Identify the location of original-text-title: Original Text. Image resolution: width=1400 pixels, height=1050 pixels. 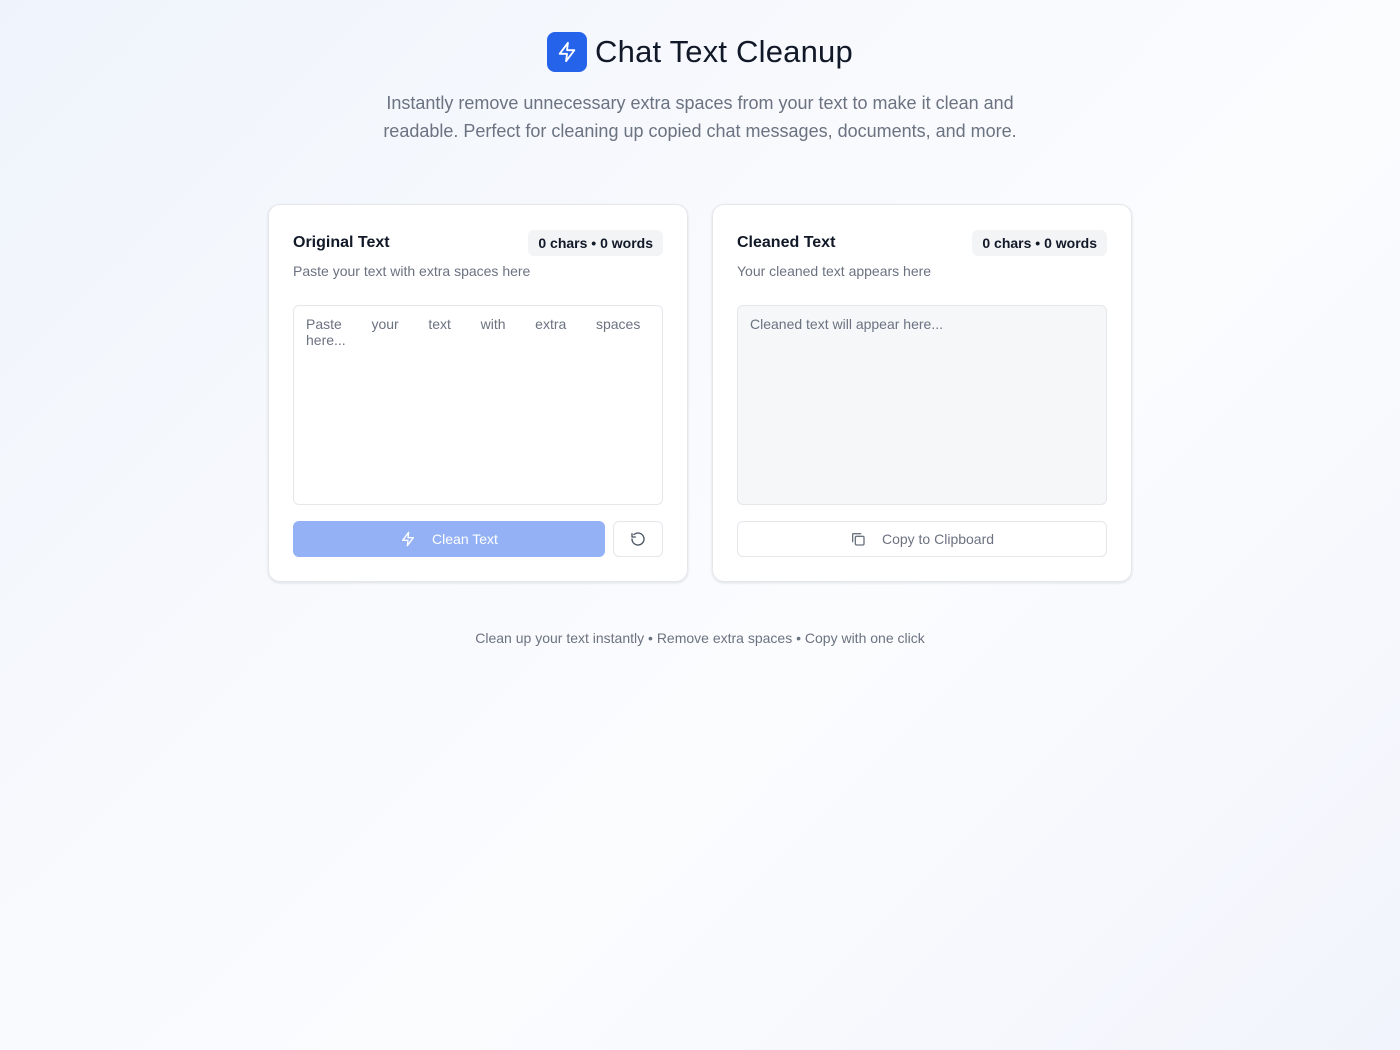
(341, 242).